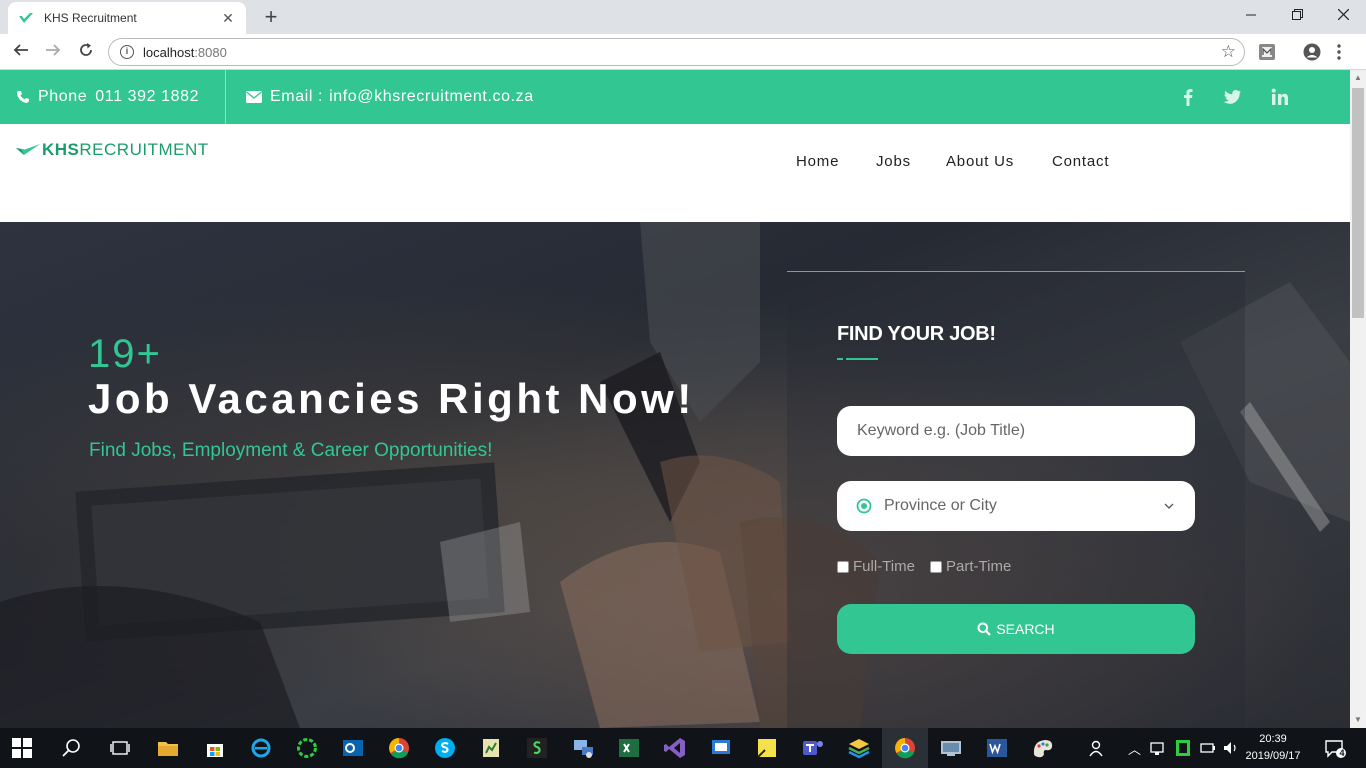 The height and width of the screenshot is (768, 1366). Describe the element at coordinates (1358, 720) in the screenshot. I see `scroll-down-arrow-icon: ▼` at that location.